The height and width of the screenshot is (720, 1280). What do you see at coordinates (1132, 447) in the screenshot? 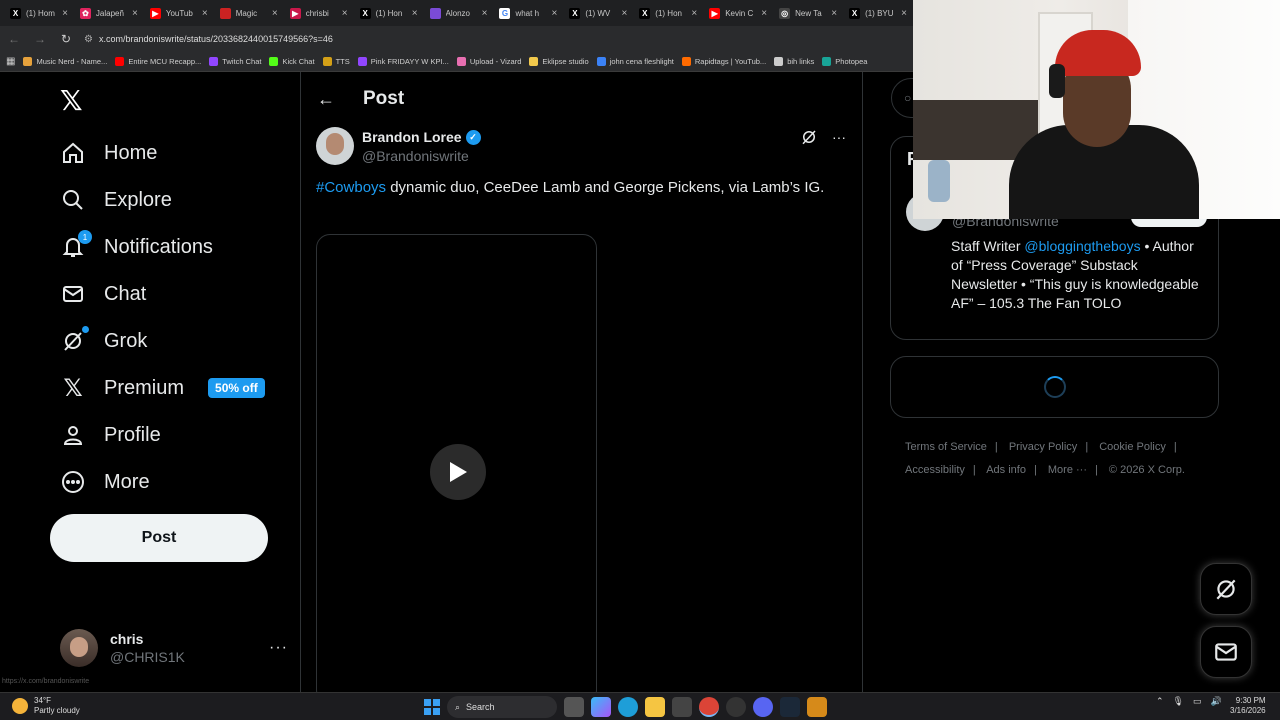
I see `footer-cookie-link: Cookie Policy` at bounding box center [1132, 447].